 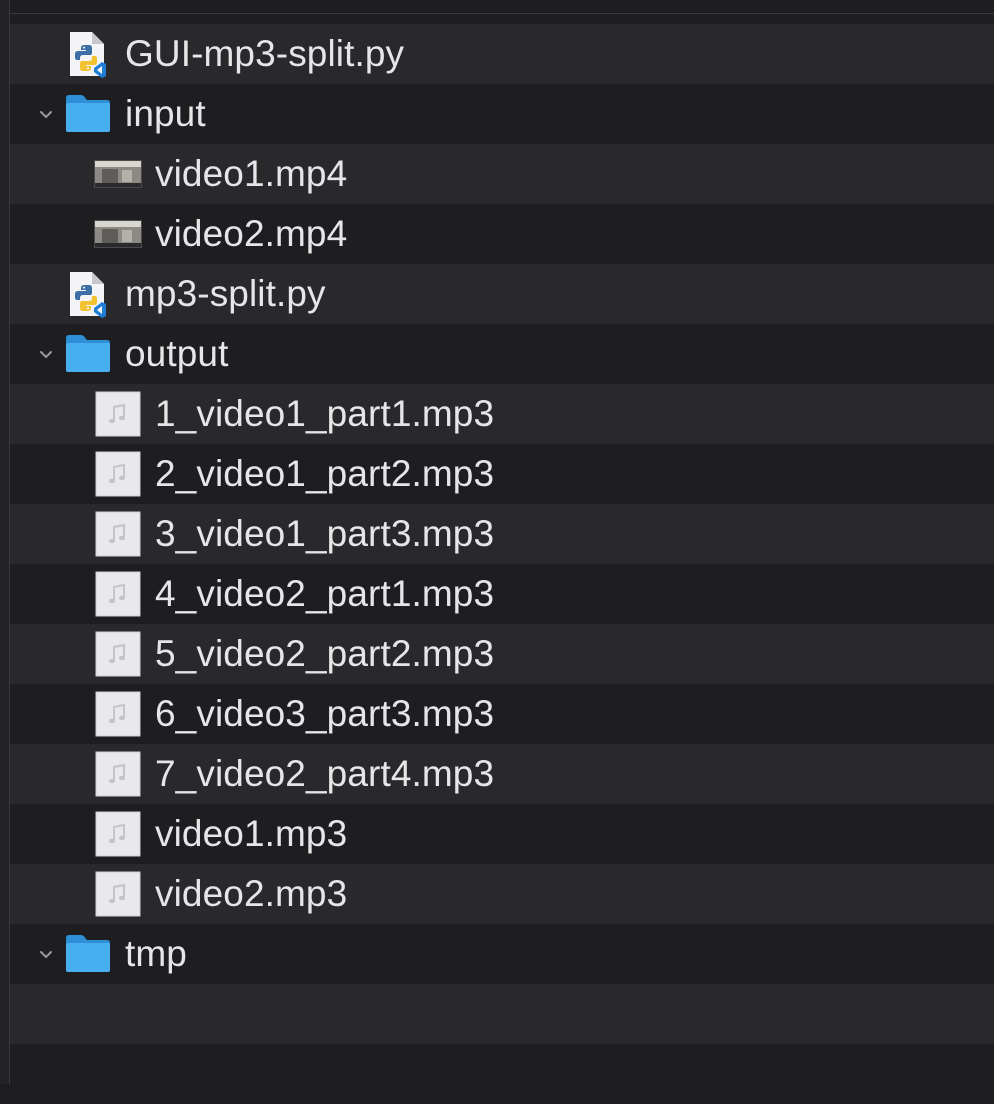 What do you see at coordinates (325, 533) in the screenshot?
I see `file-name: 3_video1_part3.mp3` at bounding box center [325, 533].